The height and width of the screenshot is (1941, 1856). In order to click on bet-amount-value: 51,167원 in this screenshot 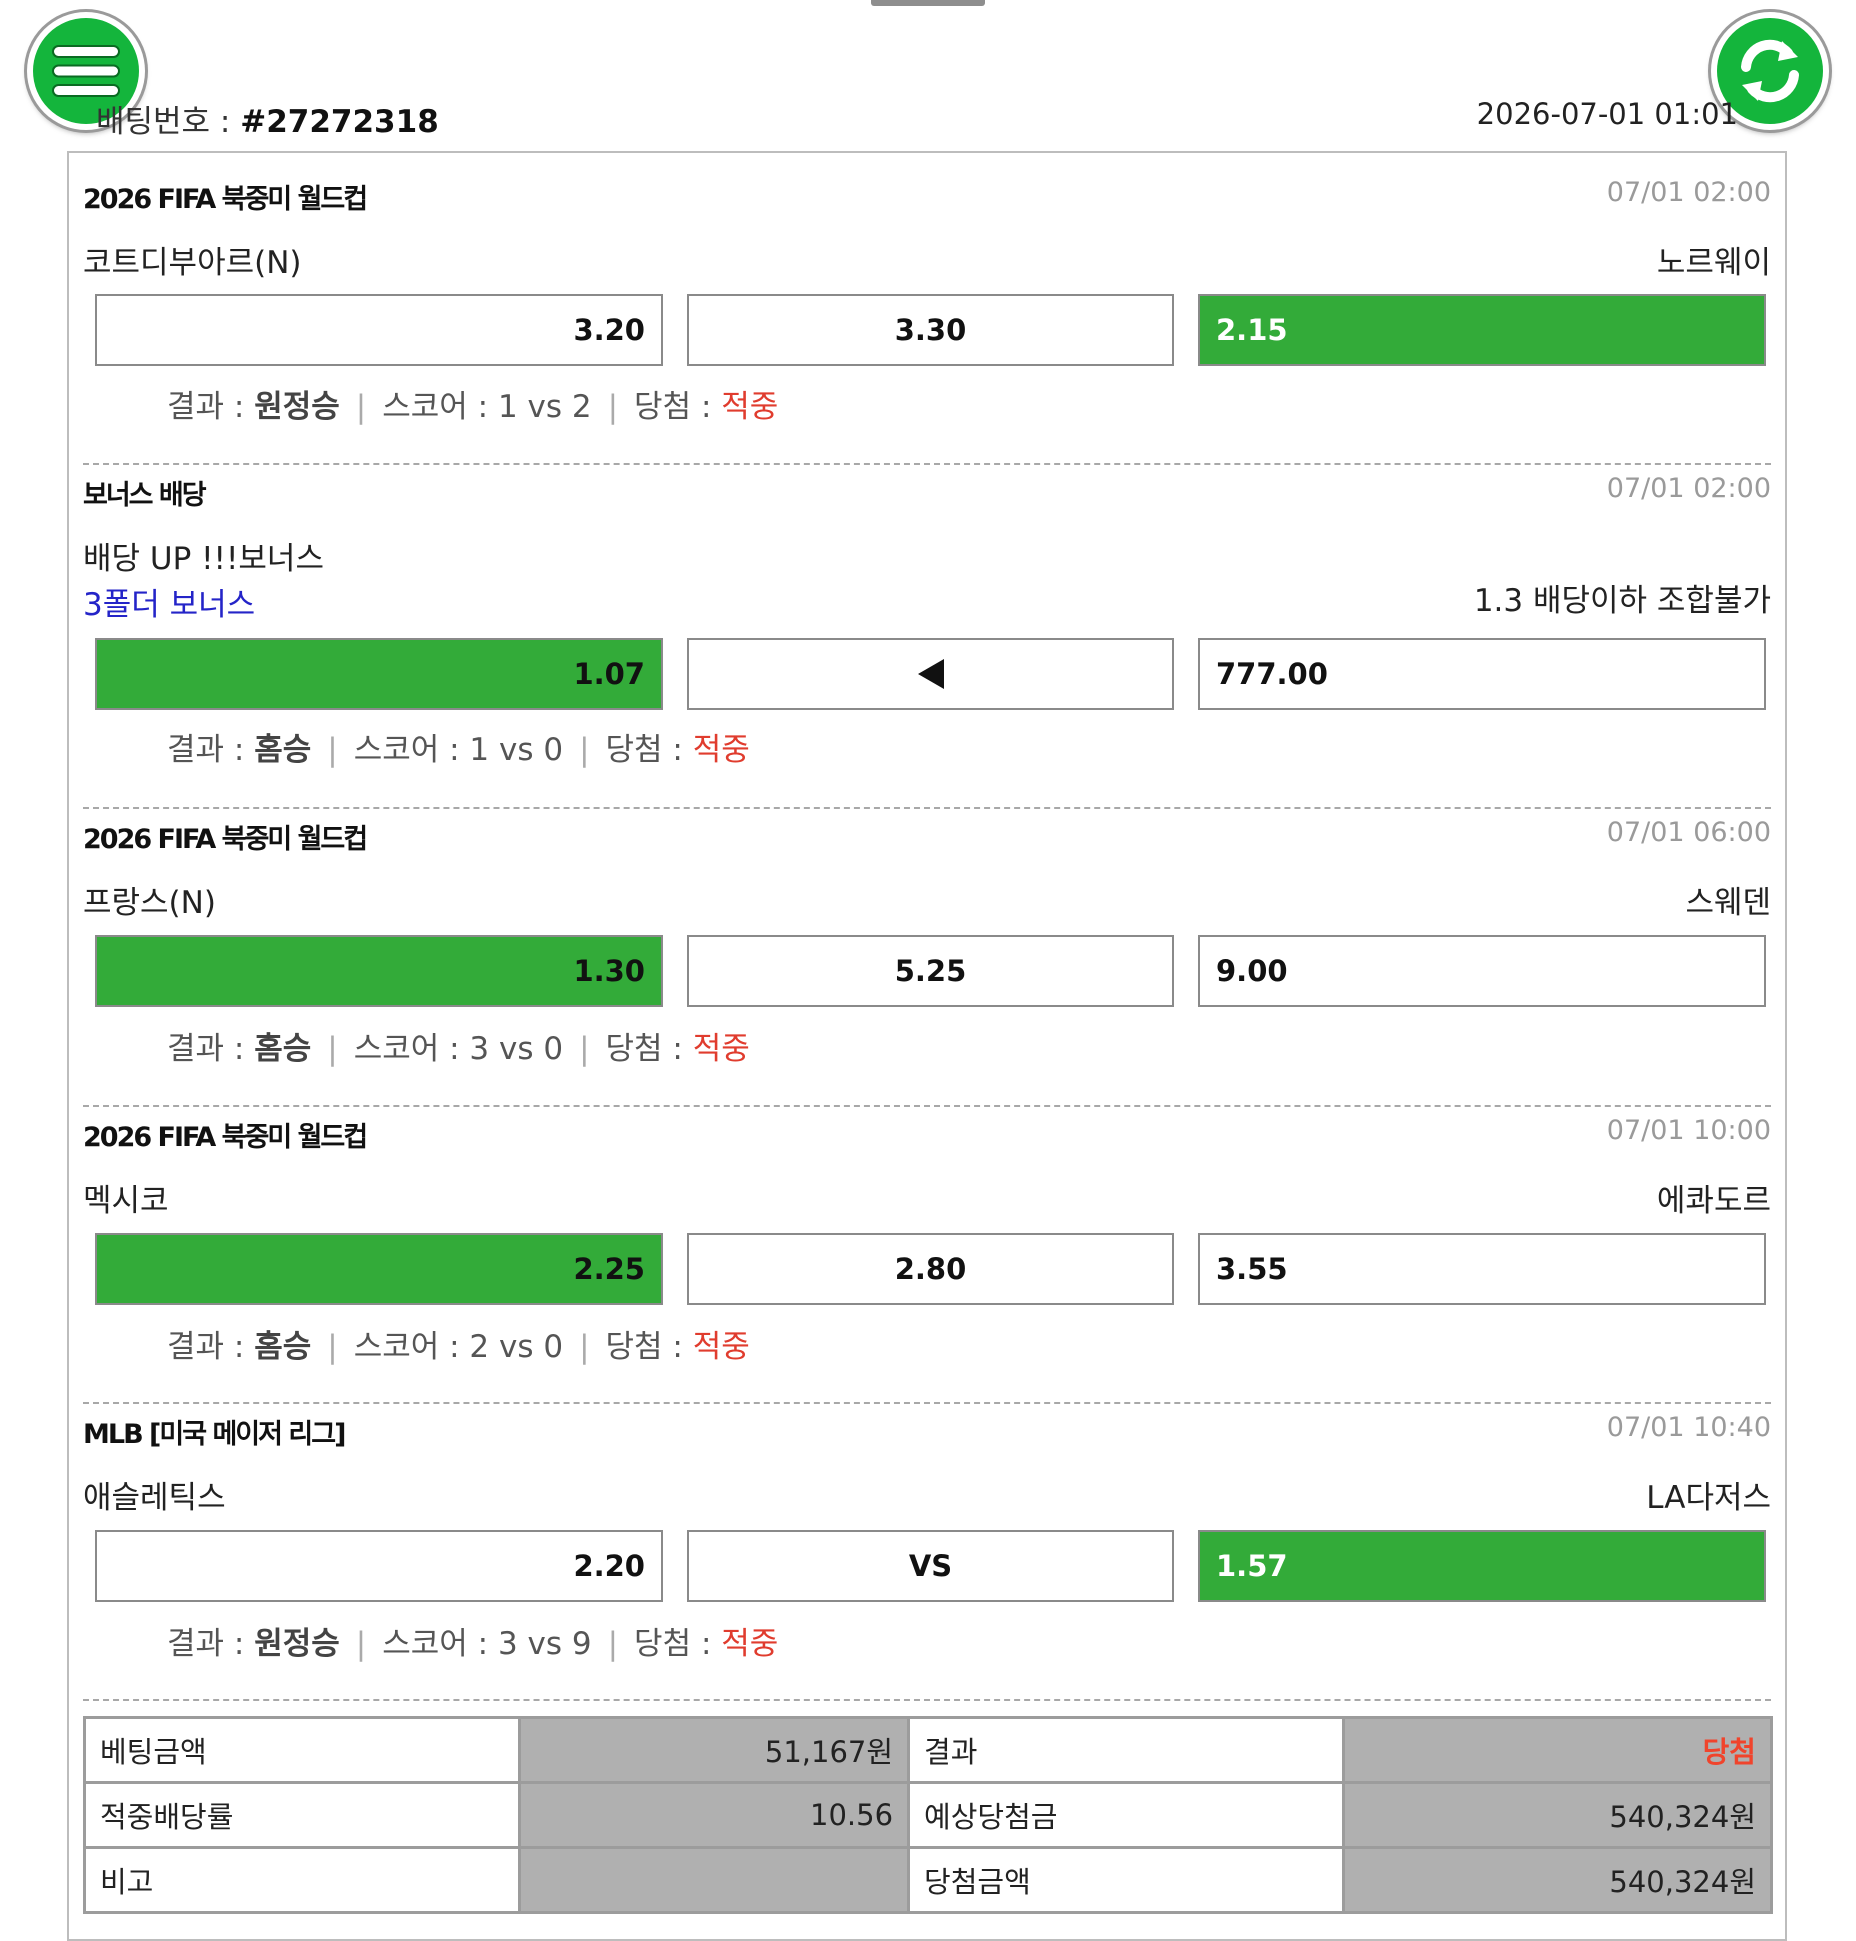, I will do `click(714, 1750)`.